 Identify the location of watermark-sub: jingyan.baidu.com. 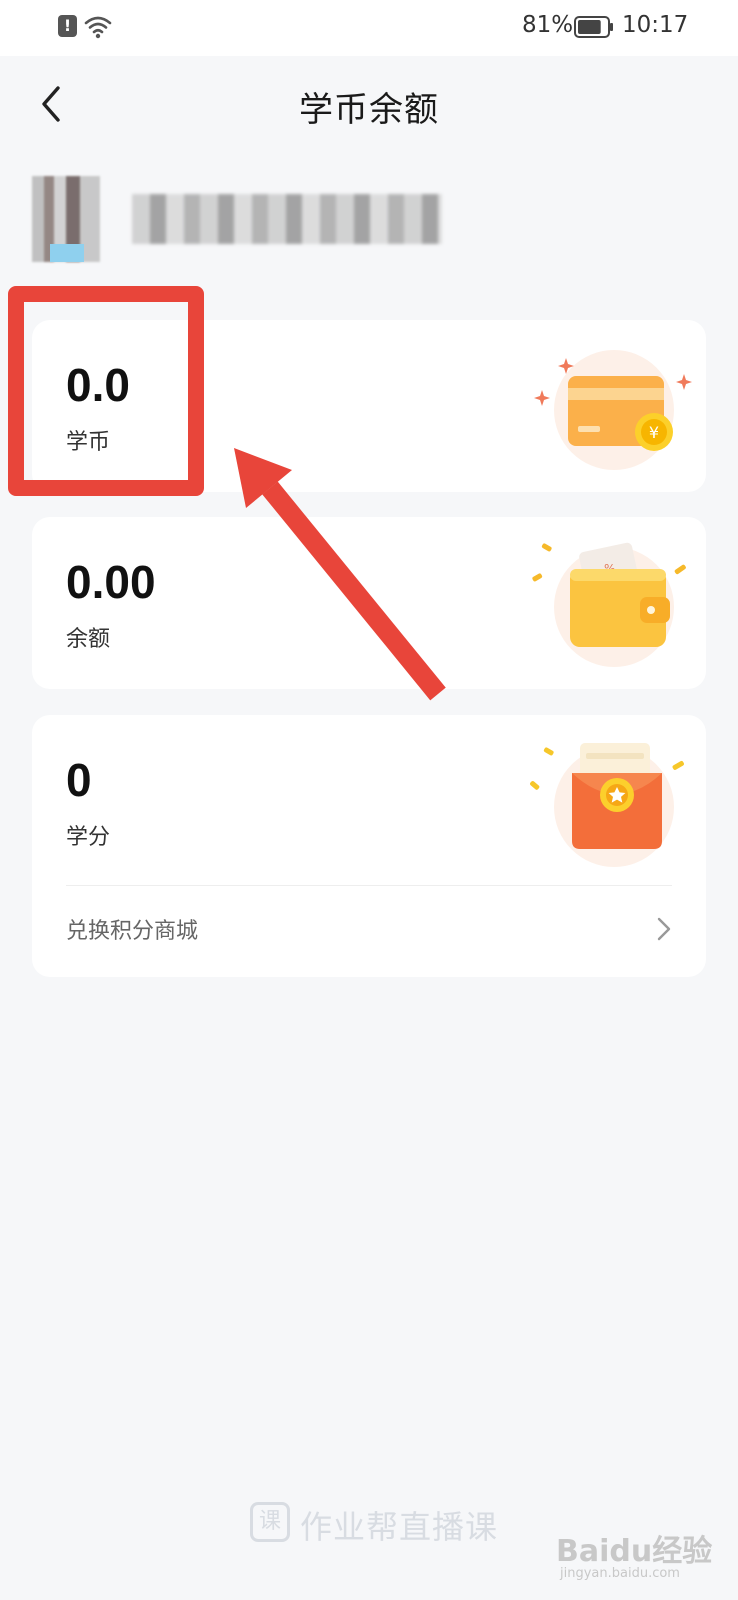
(620, 1573).